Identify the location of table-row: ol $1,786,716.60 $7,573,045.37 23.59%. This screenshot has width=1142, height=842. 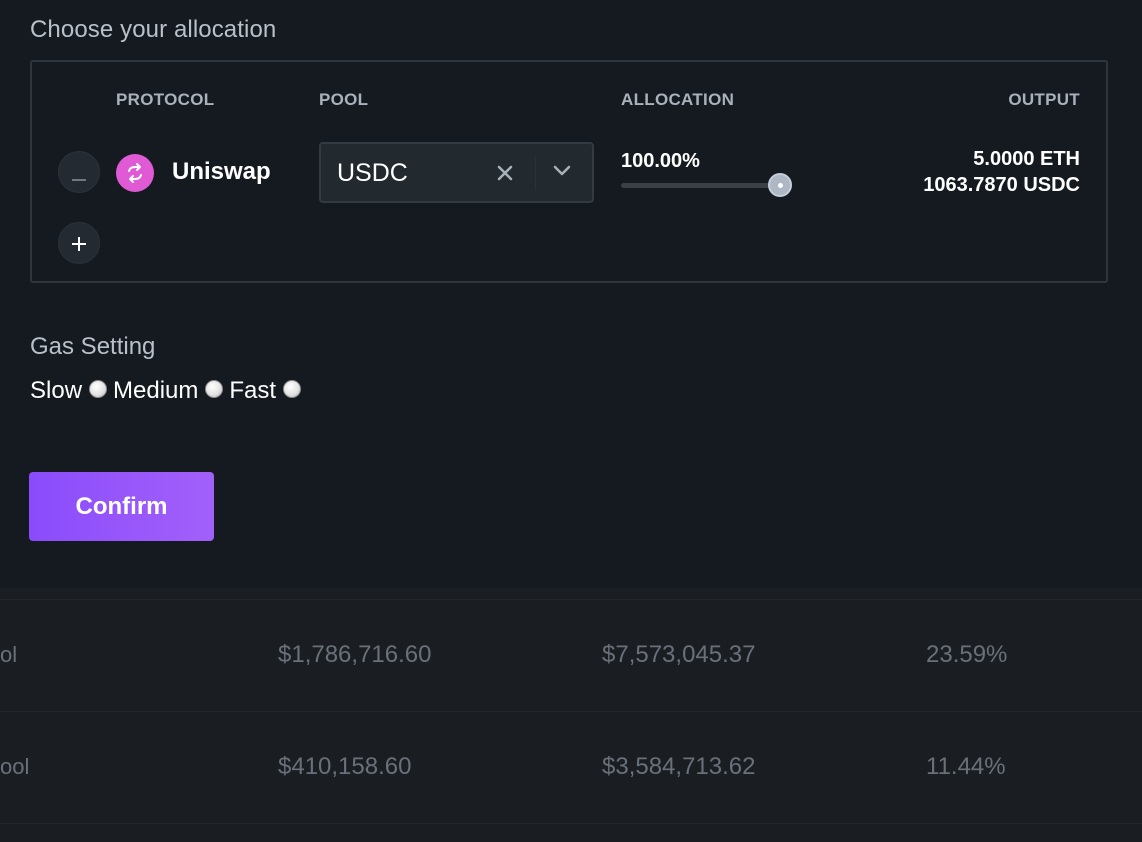
(571, 655).